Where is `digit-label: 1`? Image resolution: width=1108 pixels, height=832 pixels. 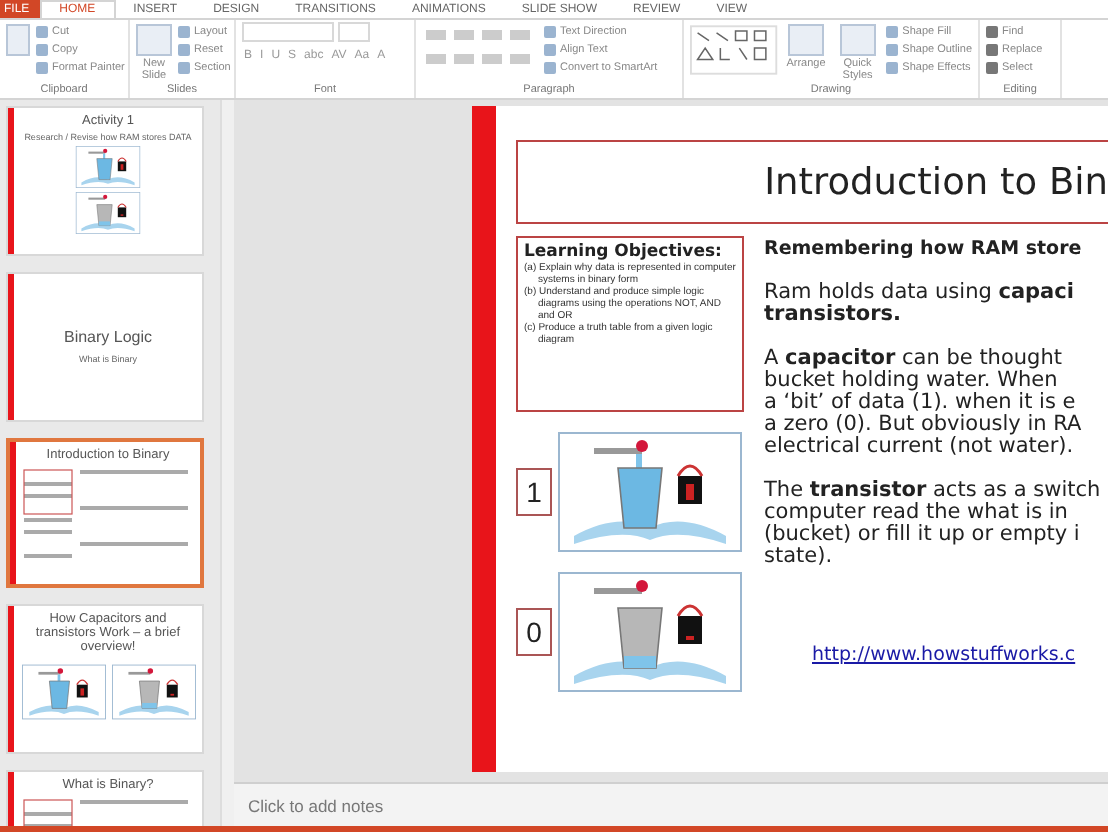
digit-label: 1 is located at coordinates (534, 492).